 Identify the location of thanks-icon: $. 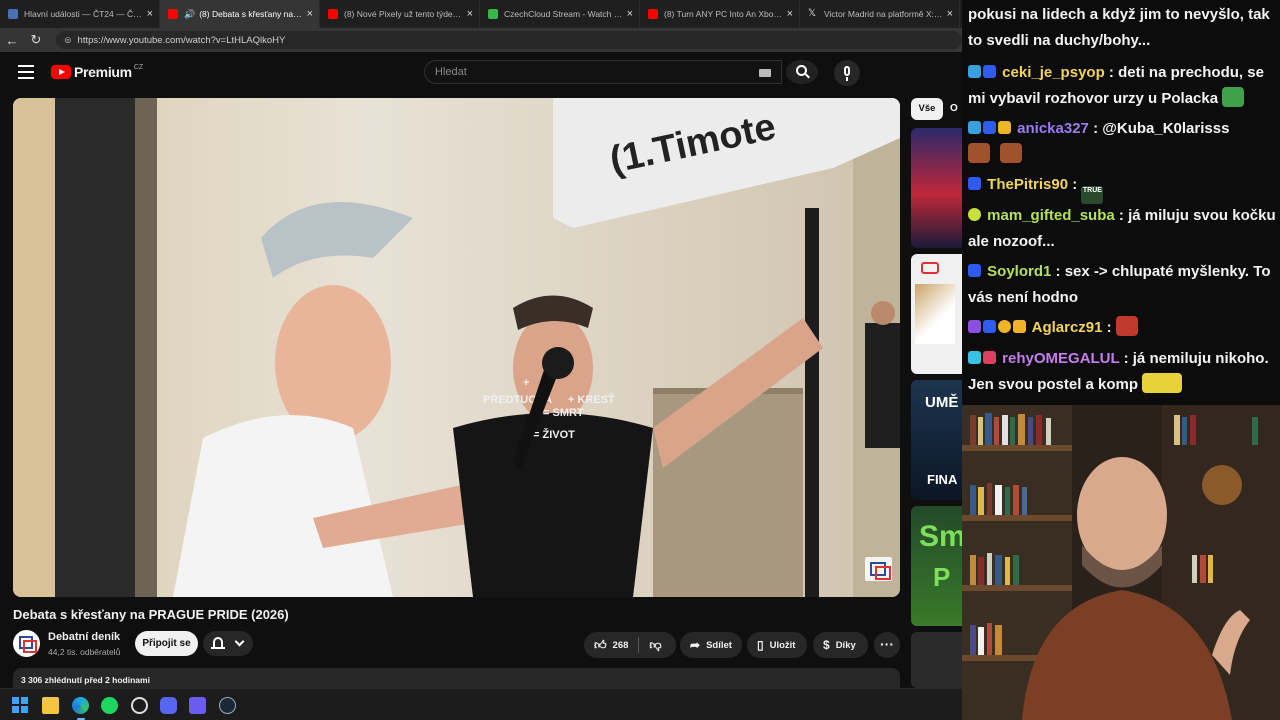
(826, 645).